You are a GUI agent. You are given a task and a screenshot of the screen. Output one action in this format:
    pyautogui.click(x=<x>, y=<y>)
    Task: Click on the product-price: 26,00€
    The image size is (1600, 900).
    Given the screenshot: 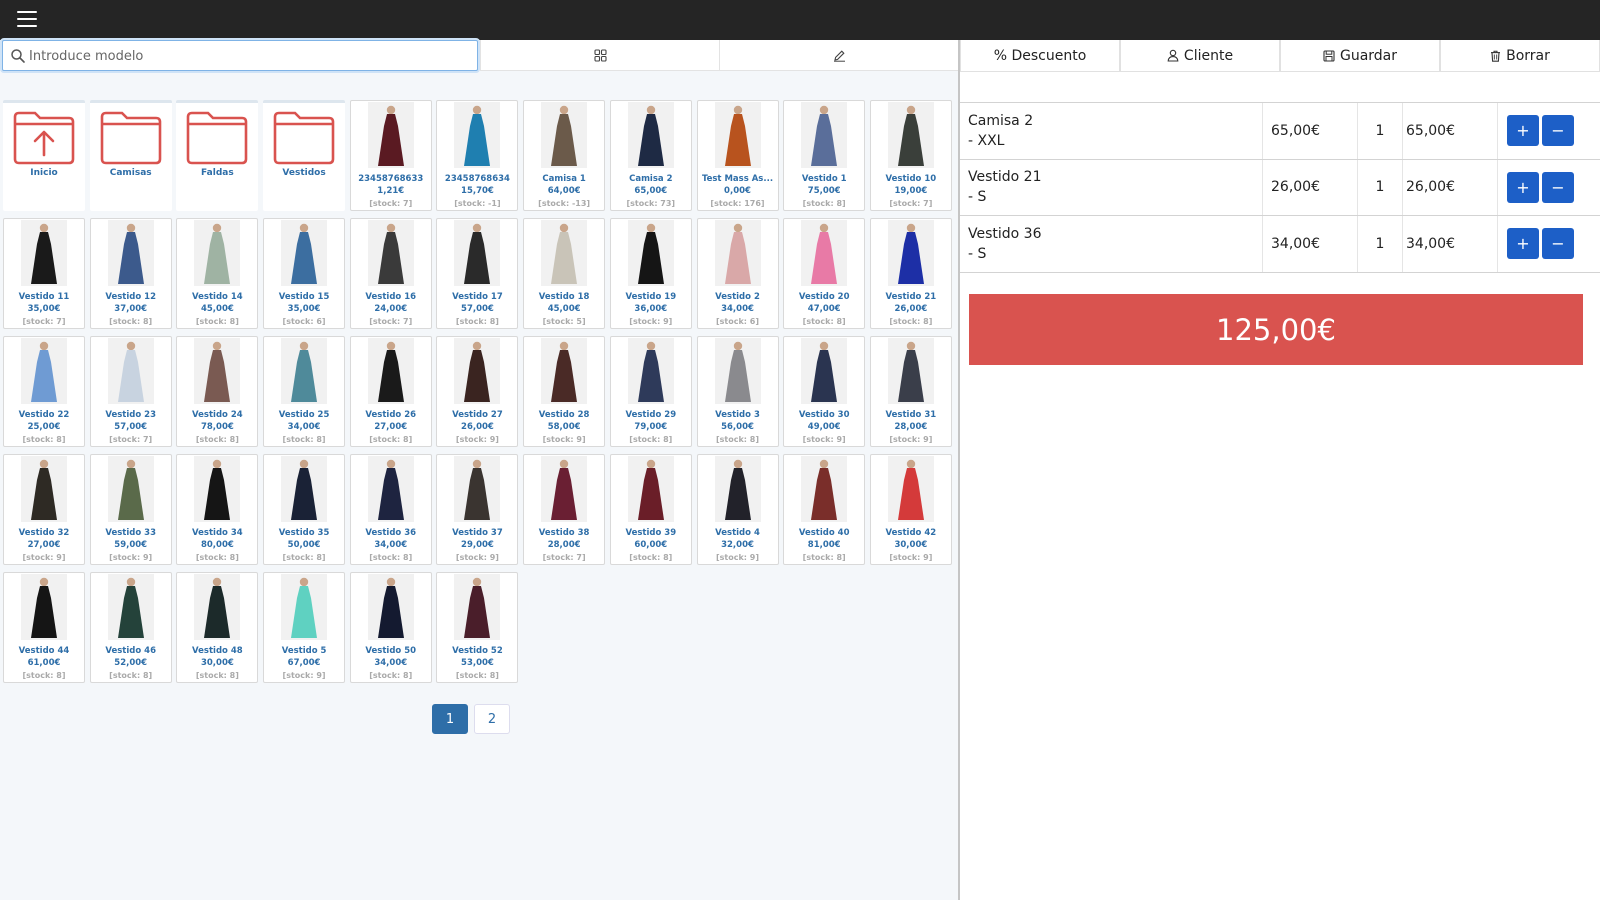 What is the action you would take?
    pyautogui.click(x=911, y=309)
    